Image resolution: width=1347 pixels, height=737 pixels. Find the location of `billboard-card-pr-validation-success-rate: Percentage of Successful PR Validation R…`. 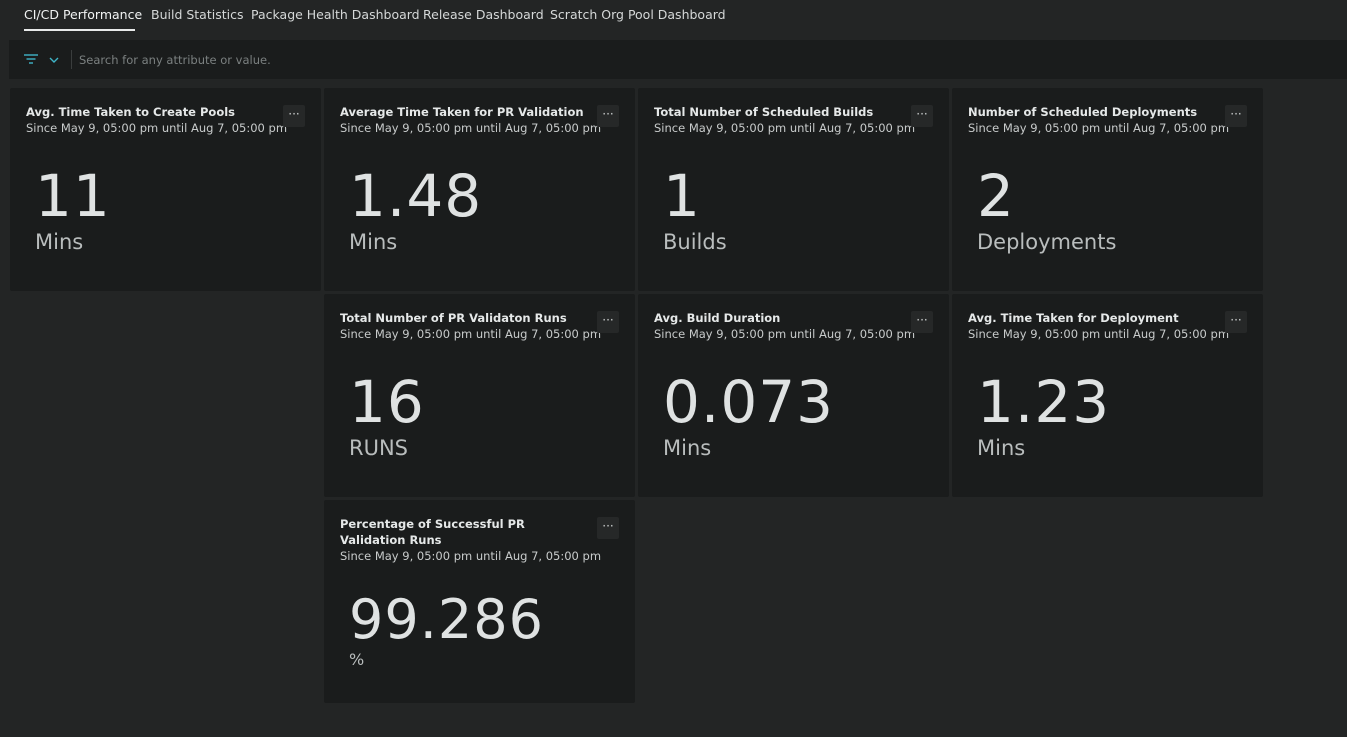

billboard-card-pr-validation-success-rate: Percentage of Successful PR Validation R… is located at coordinates (479, 601).